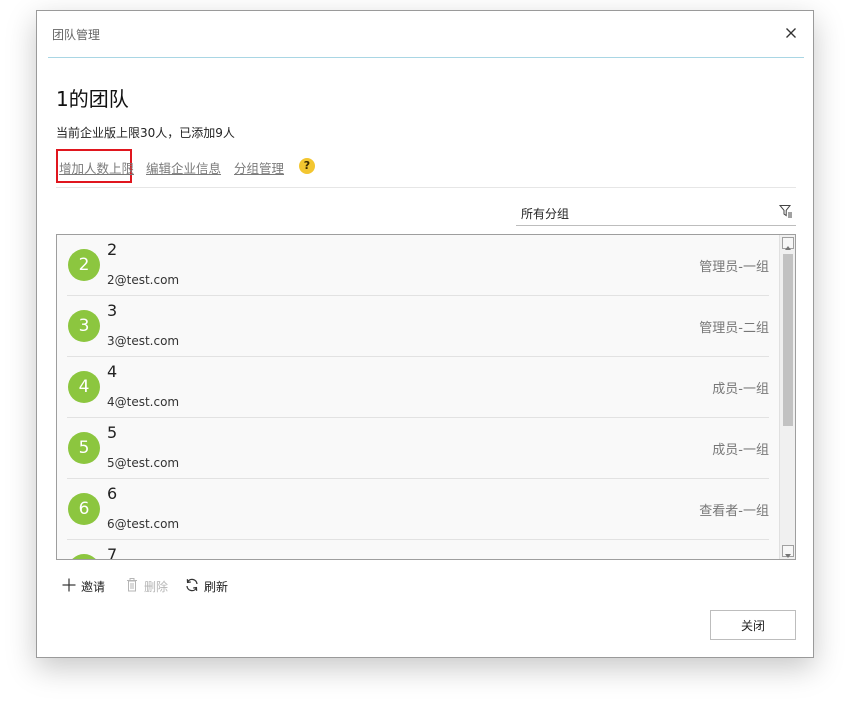 Image resolution: width=852 pixels, height=724 pixels. I want to click on member-email: 2@test.com, so click(143, 280).